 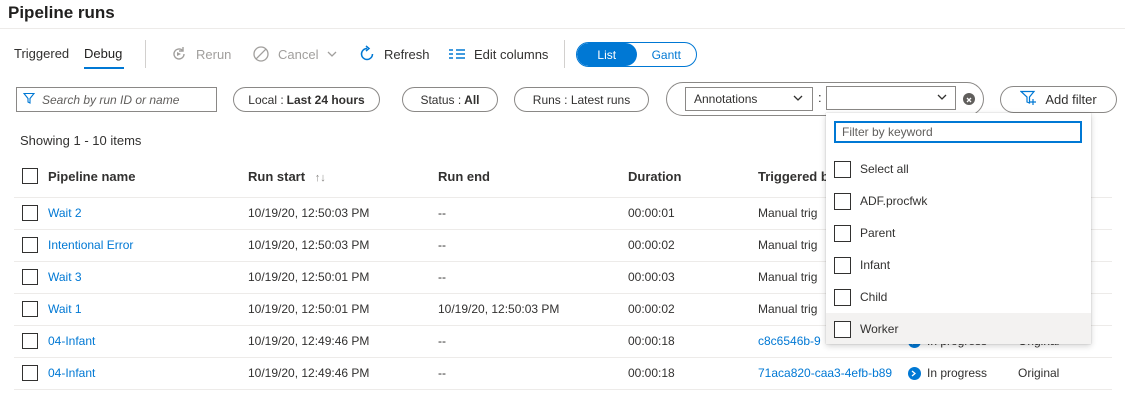 I want to click on keyword-filter-input, so click(x=958, y=132).